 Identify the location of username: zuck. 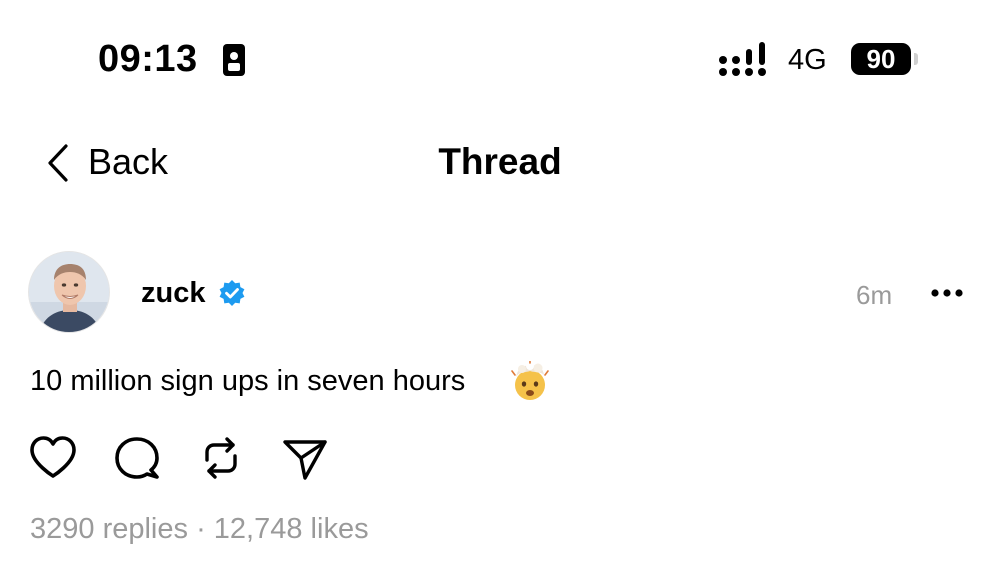
(173, 293).